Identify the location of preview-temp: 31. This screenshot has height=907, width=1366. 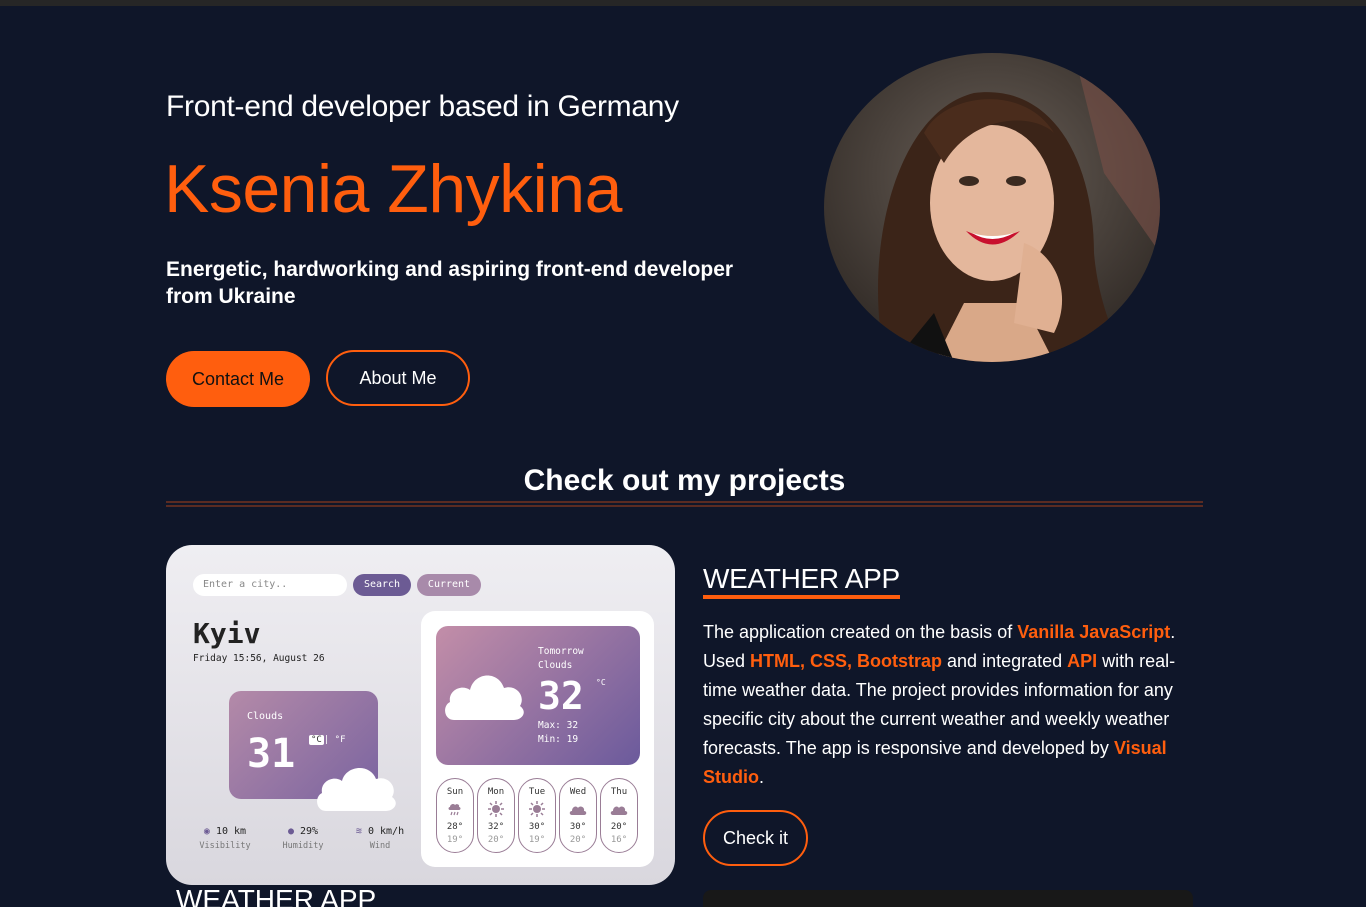
(271, 754).